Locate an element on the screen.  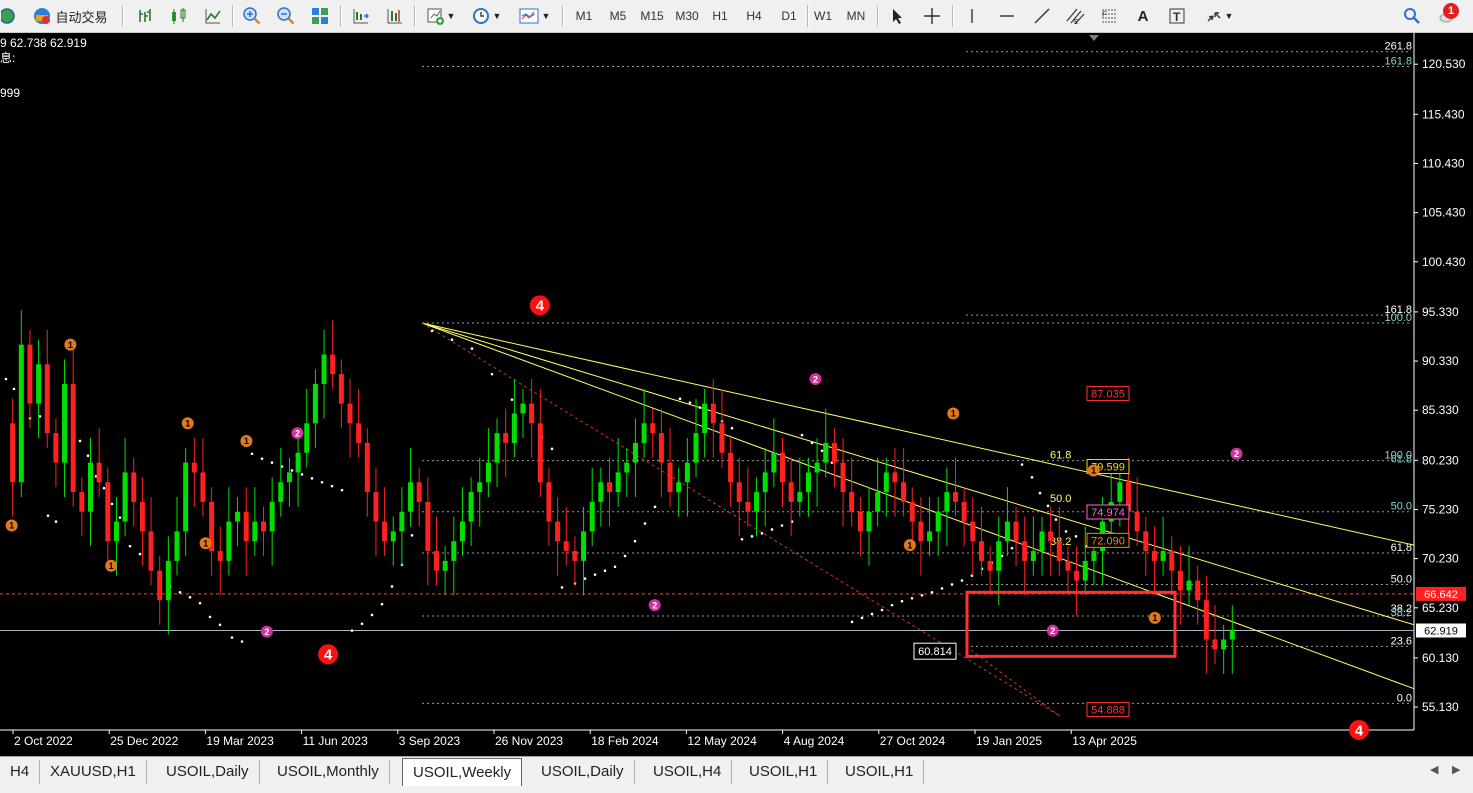
tab-usoil-weekly: USOIL,Weekly is located at coordinates (462, 772).